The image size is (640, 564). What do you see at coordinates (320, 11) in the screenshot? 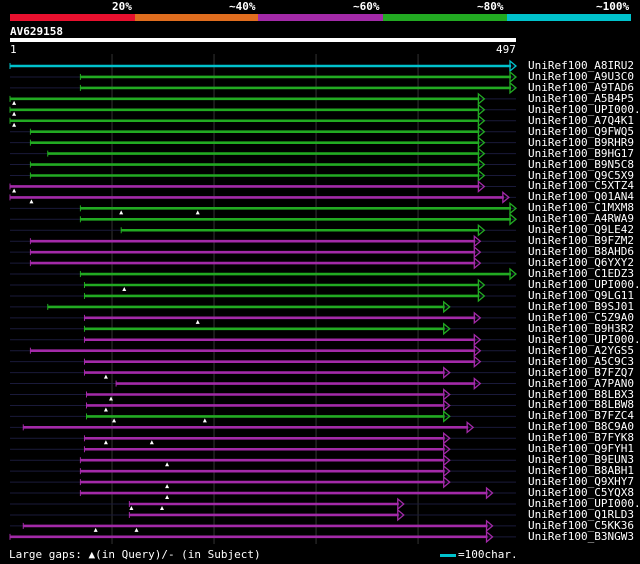
I see `identity-scale: 20% ~40% ~60% ~80% ~100%` at bounding box center [320, 11].